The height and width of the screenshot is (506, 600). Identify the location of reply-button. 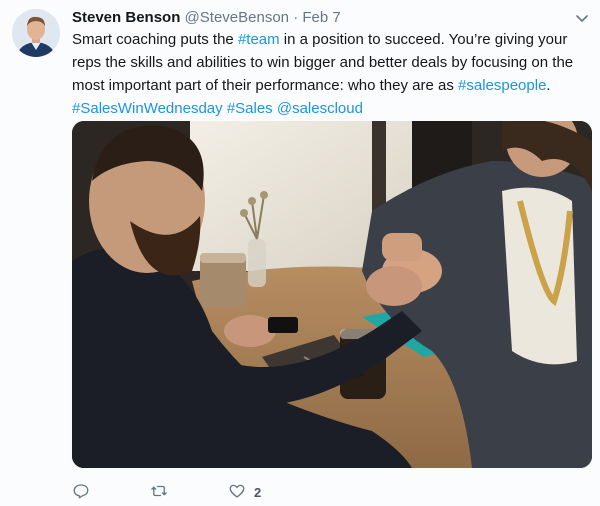
(81, 492).